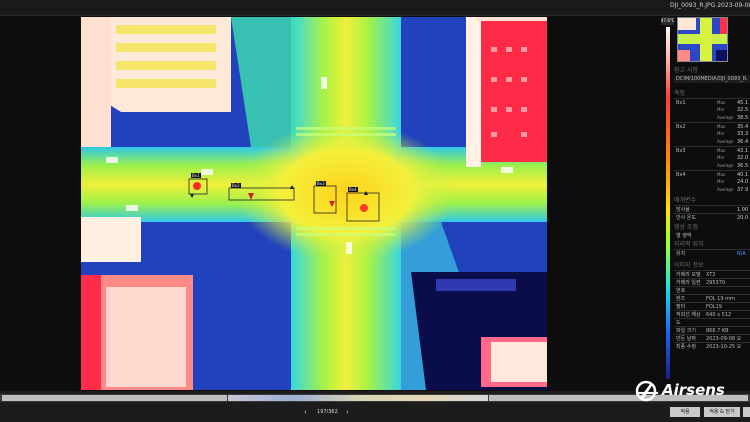 The image size is (750, 422). What do you see at coordinates (712, 150) in the screenshot?
I see `measure-row: Bx3 Max 43.1` at bounding box center [712, 150].